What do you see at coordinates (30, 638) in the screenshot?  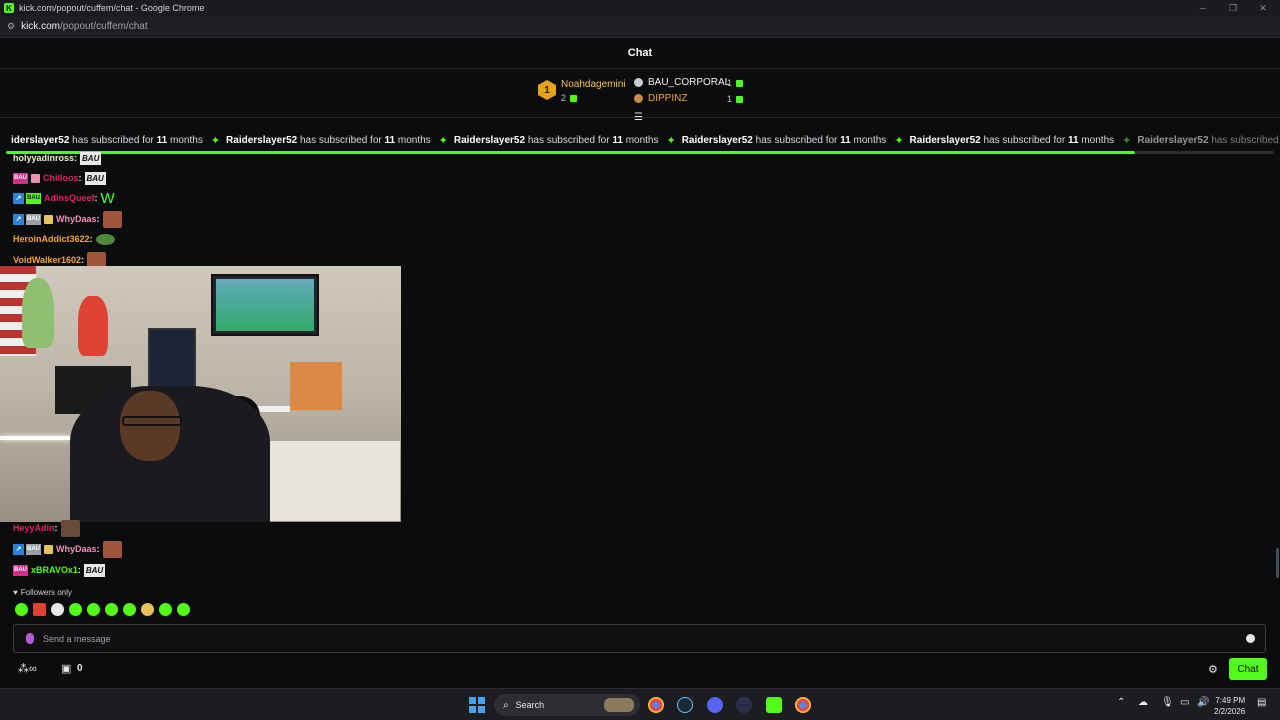 I see `microphone-icon` at bounding box center [30, 638].